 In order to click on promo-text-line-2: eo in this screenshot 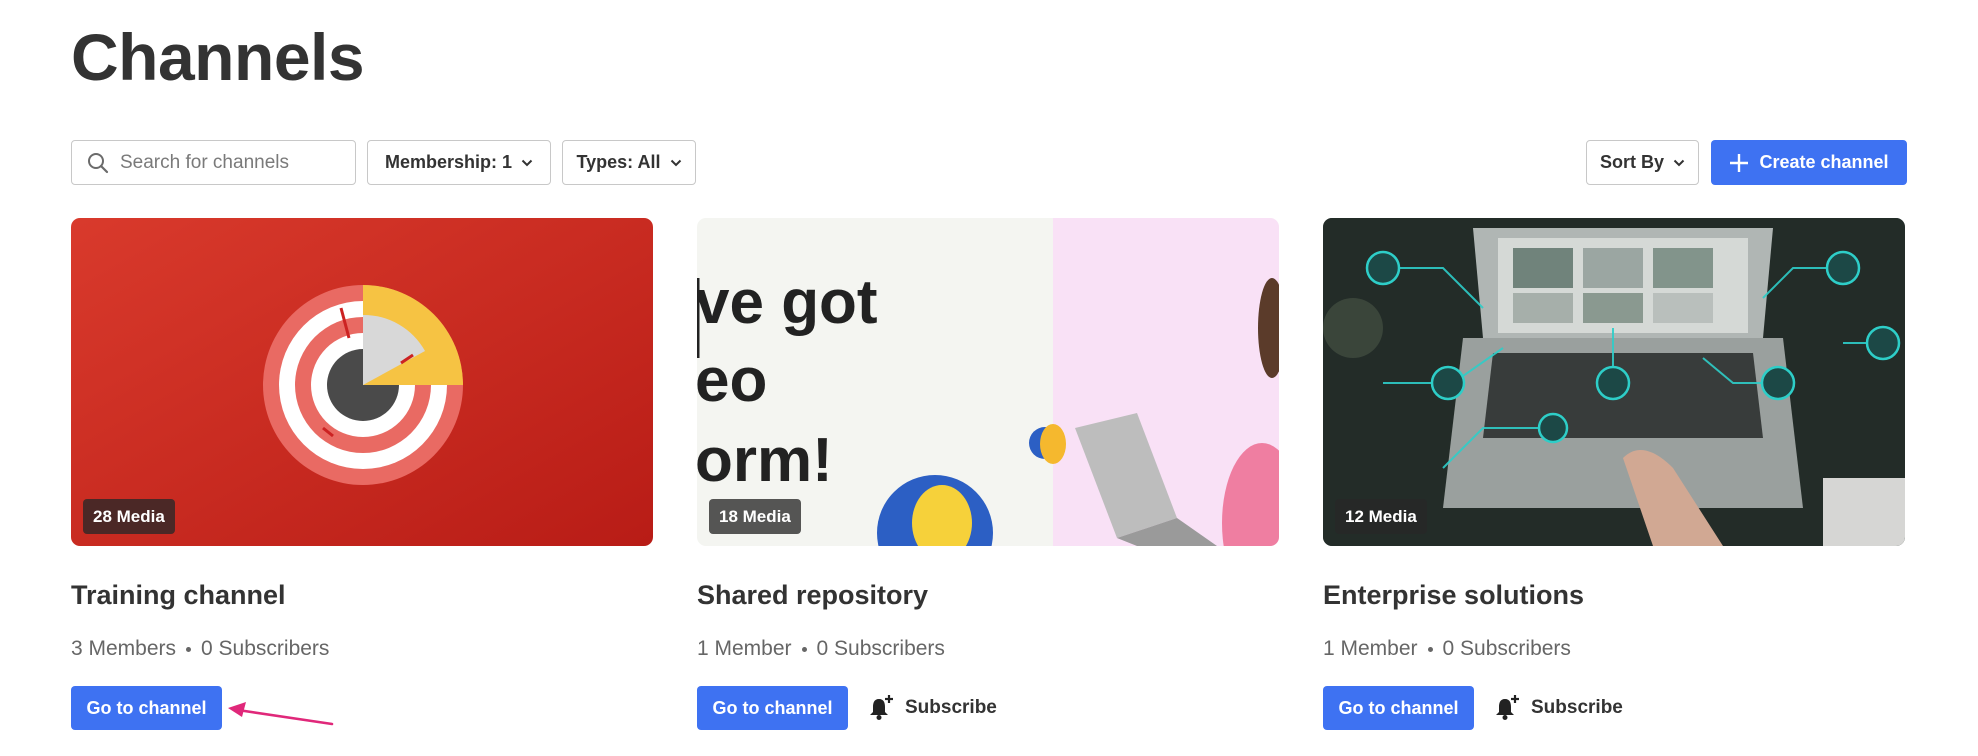, I will do `click(732, 380)`.